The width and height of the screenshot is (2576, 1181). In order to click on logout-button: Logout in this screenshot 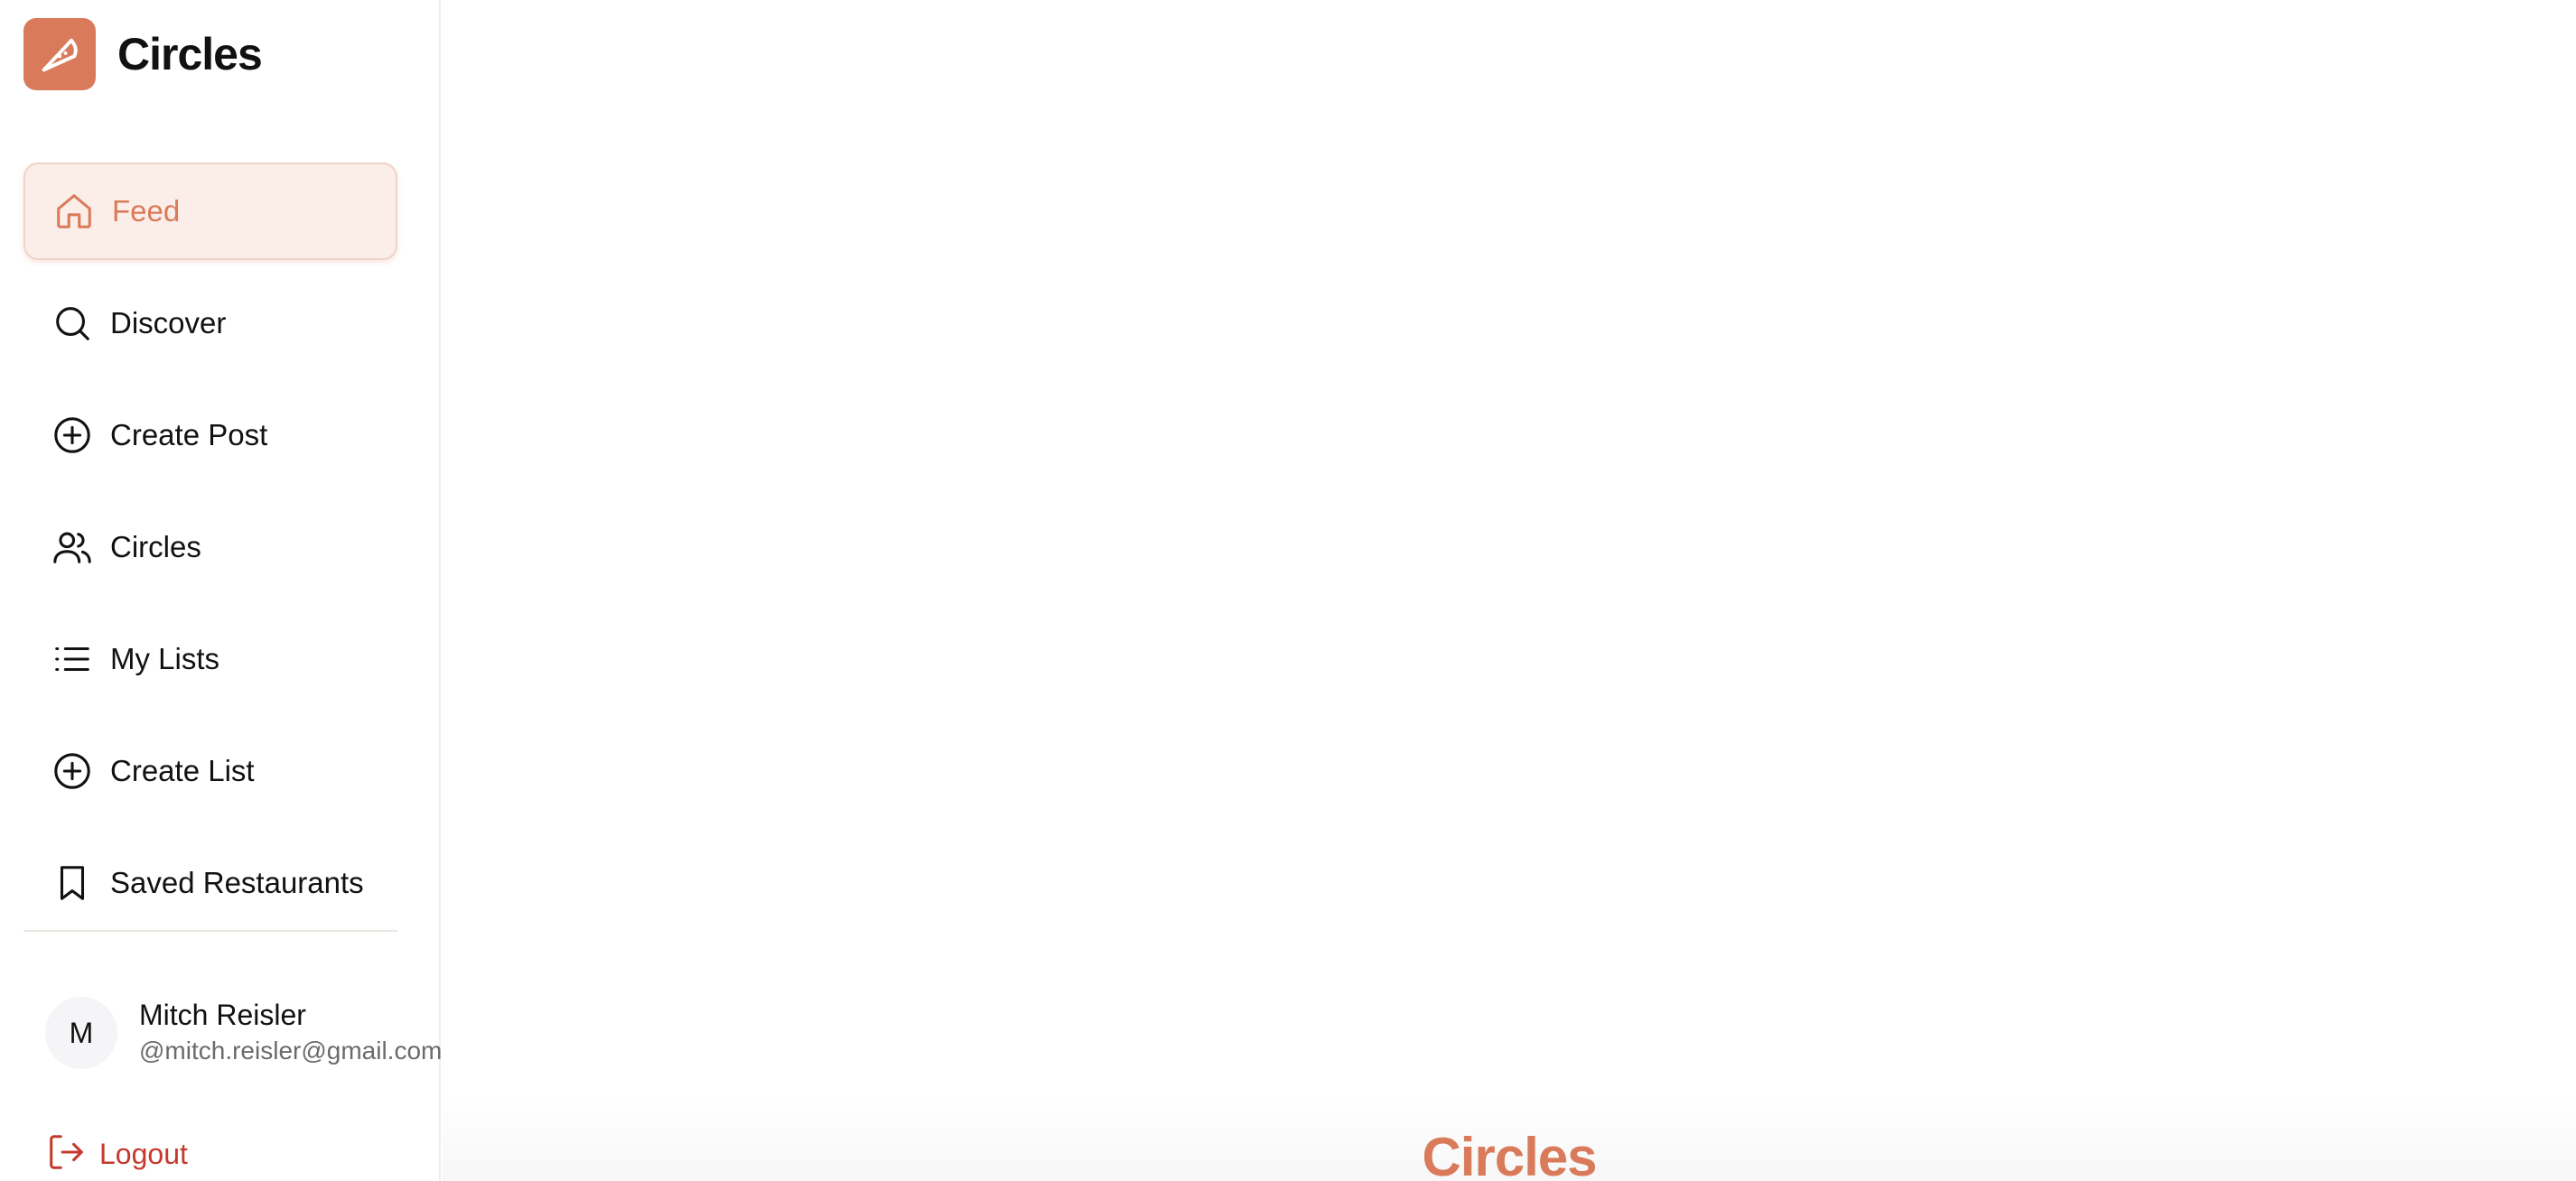, I will do `click(116, 1154)`.